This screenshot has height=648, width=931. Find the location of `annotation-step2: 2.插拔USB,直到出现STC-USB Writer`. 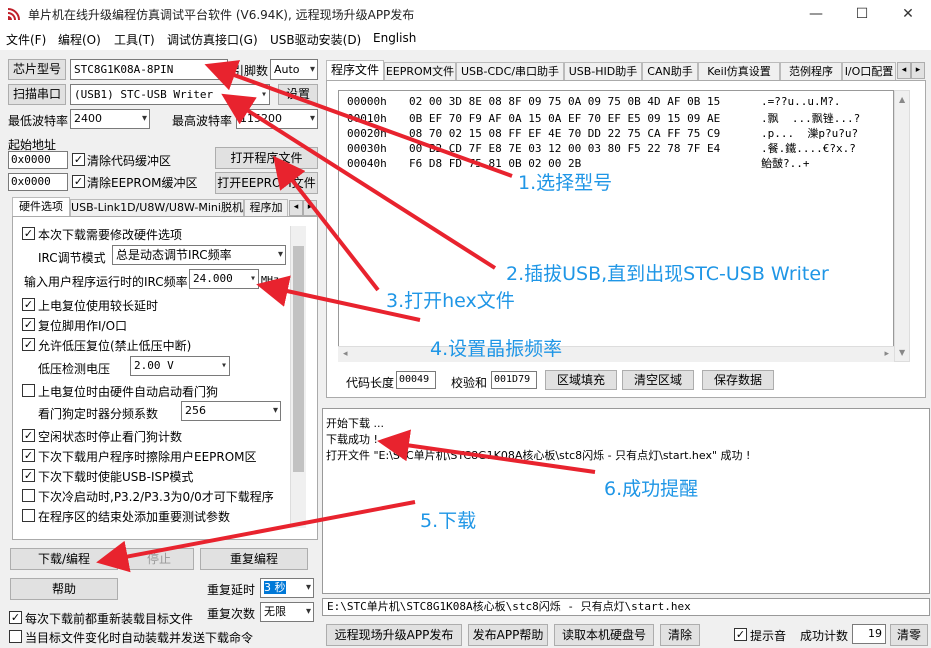

annotation-step2: 2.插拔USB,直到出现STC-USB Writer is located at coordinates (667, 274).